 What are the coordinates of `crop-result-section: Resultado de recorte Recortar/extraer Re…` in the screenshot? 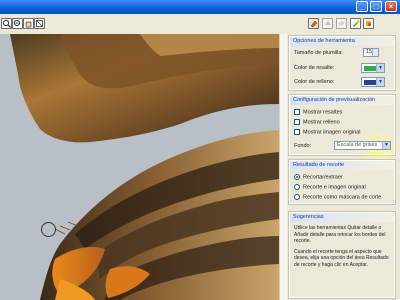 It's located at (342, 182).